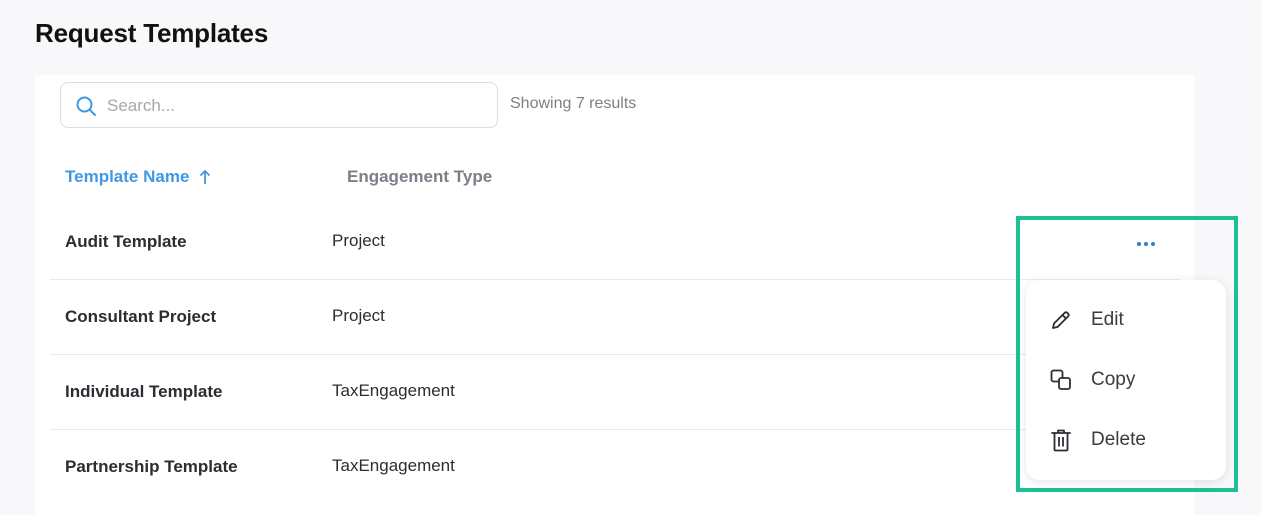 This screenshot has height=515, width=1261. I want to click on search-field, so click(279, 105).